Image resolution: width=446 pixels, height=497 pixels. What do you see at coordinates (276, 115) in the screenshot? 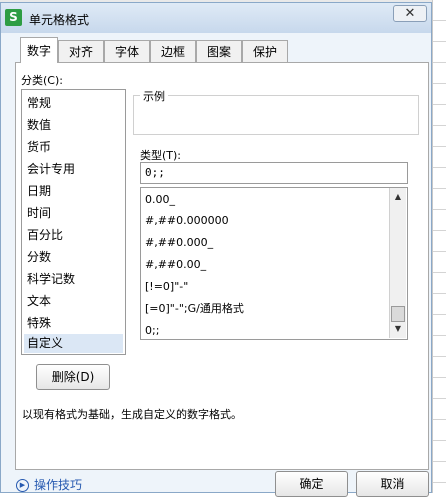
I see `sample-groupbox` at bounding box center [276, 115].